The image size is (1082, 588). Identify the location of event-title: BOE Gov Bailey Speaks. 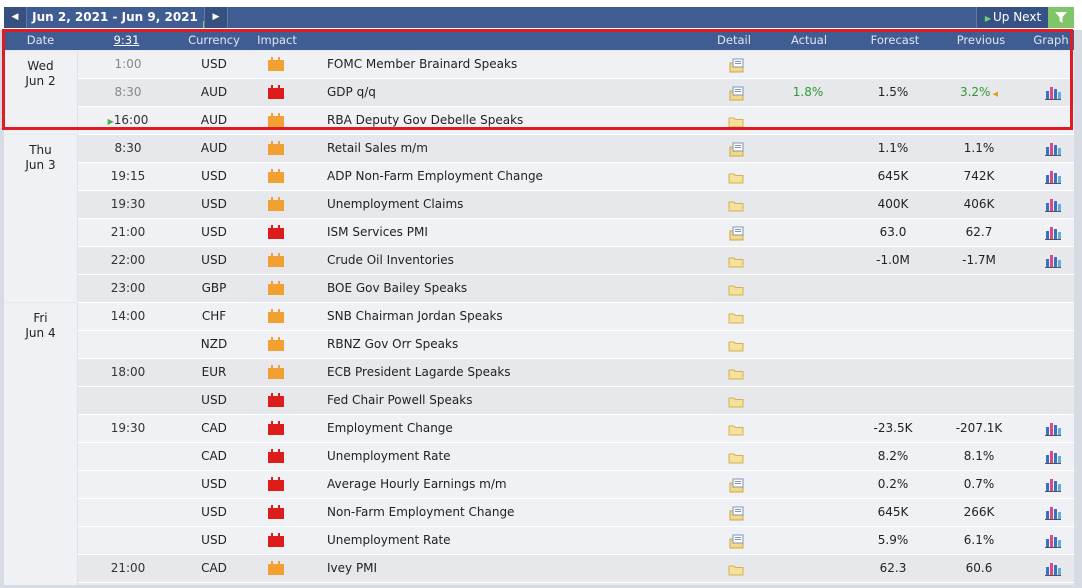
(507, 288).